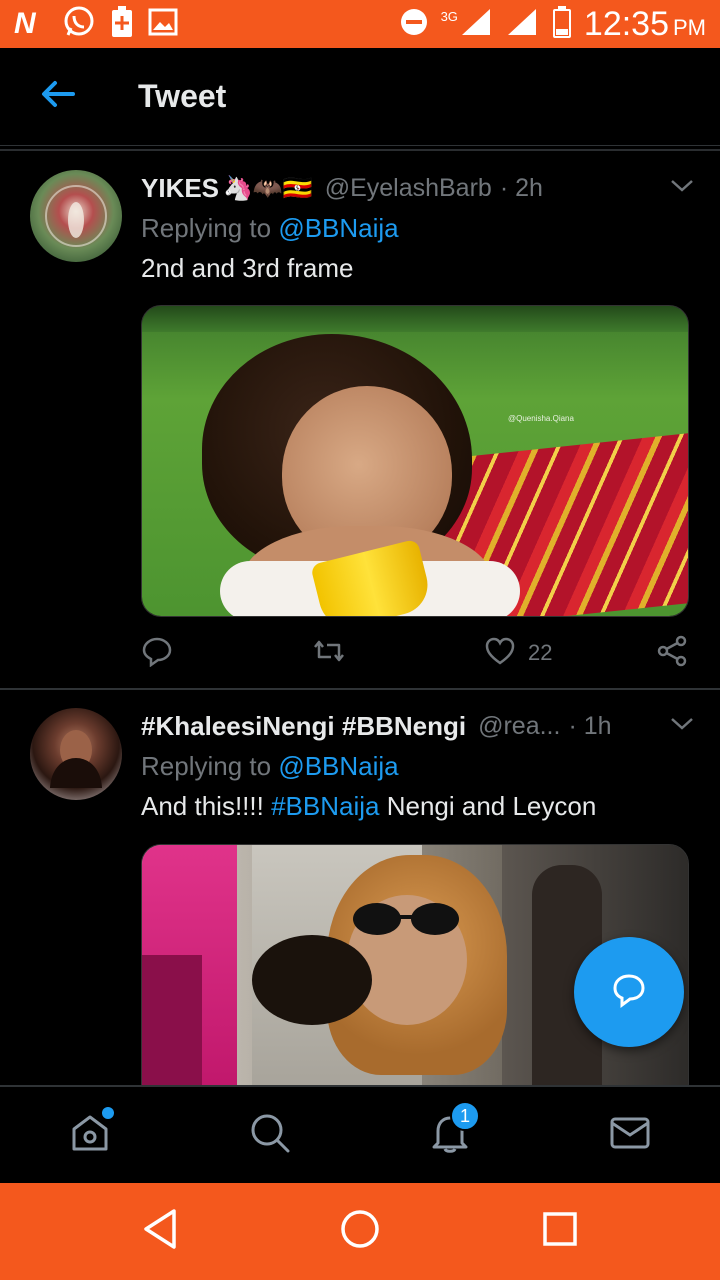 This screenshot has width=720, height=1280. I want to click on nav-messages, so click(630, 1135).